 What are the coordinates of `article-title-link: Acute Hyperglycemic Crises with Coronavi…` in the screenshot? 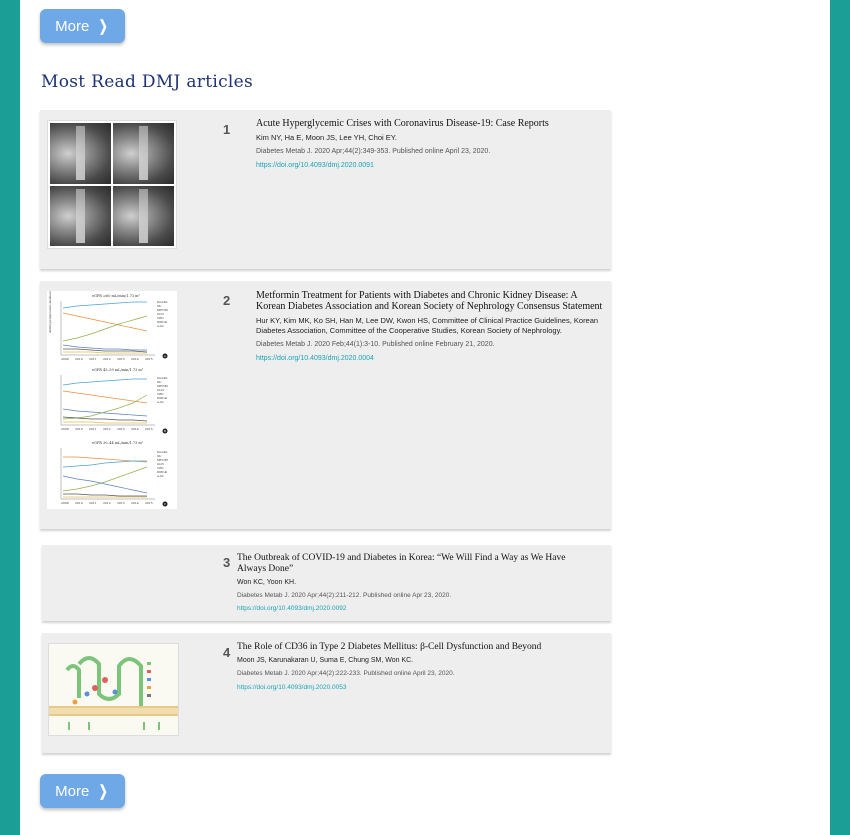 It's located at (431, 123).